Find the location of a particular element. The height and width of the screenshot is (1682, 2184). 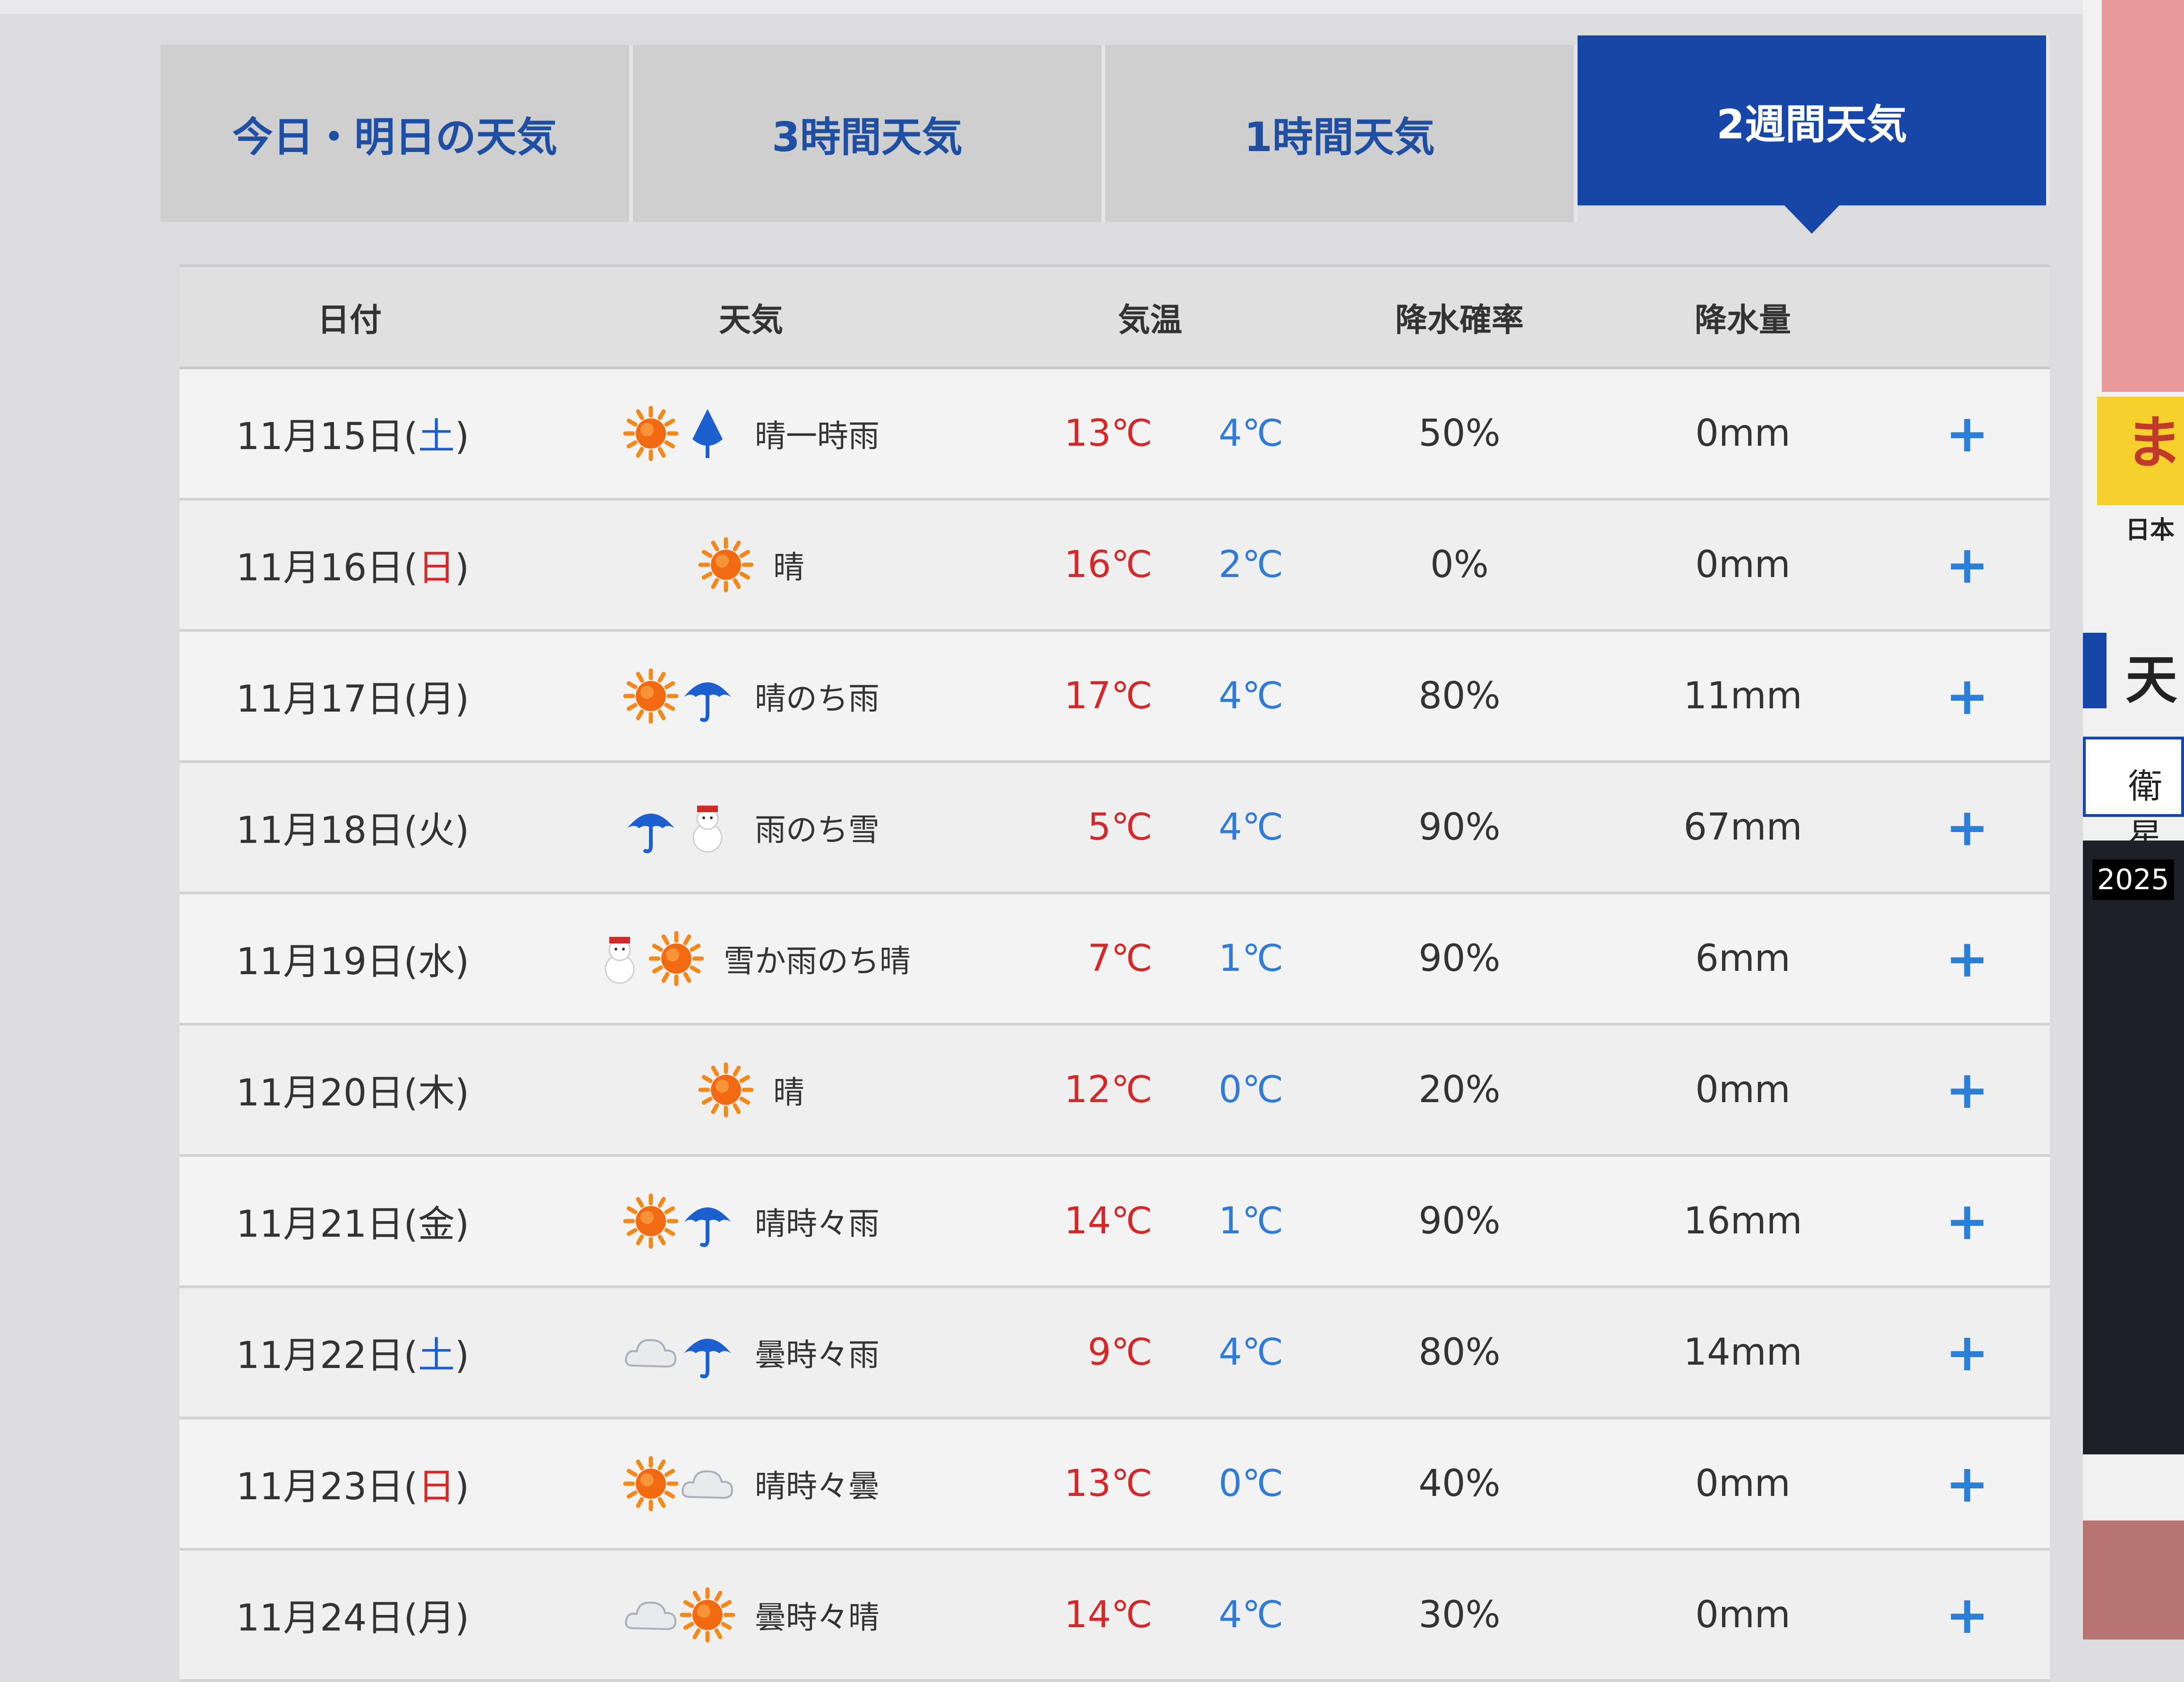

row-weather: 晴 is located at coordinates (751, 565).